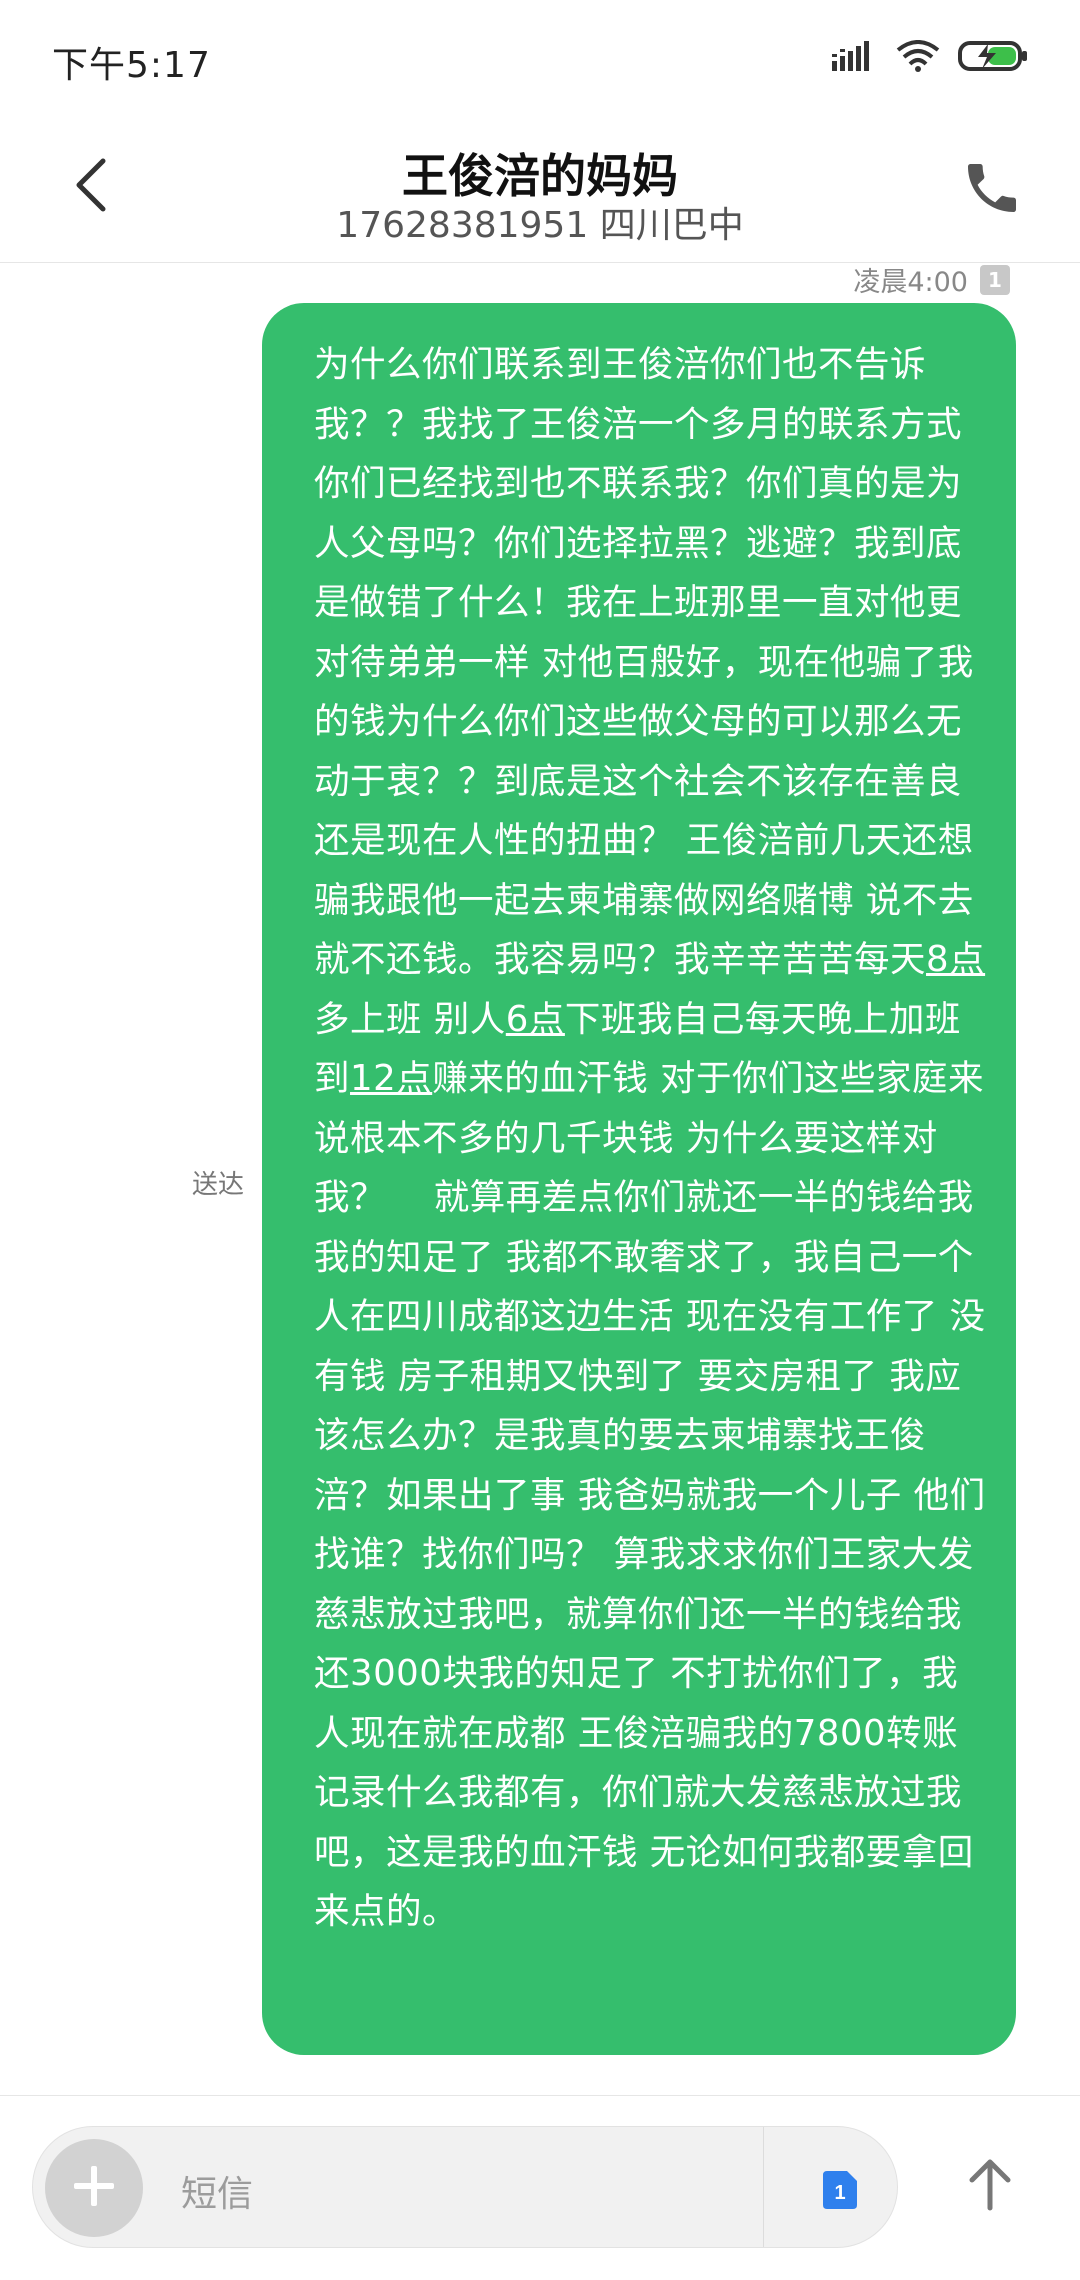  Describe the element at coordinates (955, 959) in the screenshot. I see `message-link-time: 8点` at that location.